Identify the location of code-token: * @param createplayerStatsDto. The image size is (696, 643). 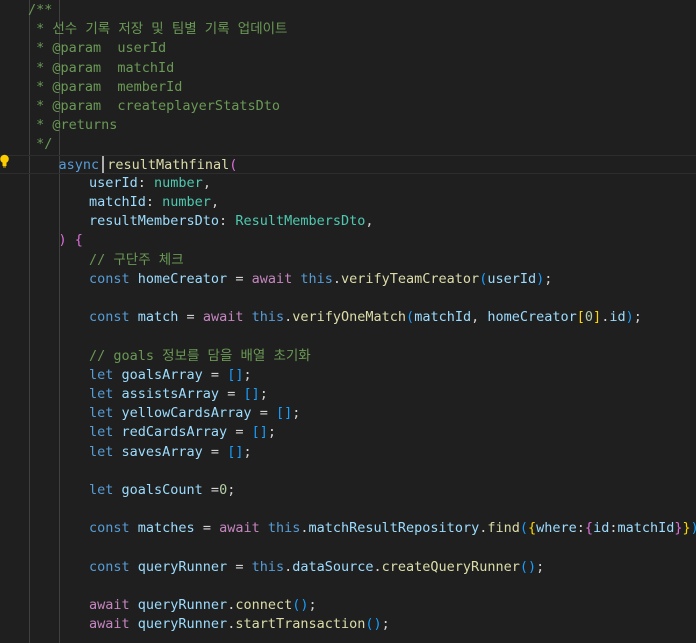
(154, 106).